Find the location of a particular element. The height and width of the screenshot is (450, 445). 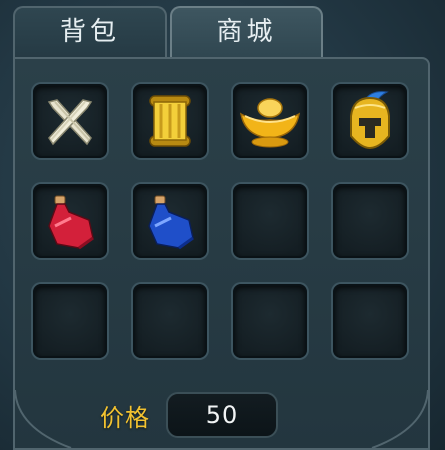

gold-ingot-icon is located at coordinates (270, 123).